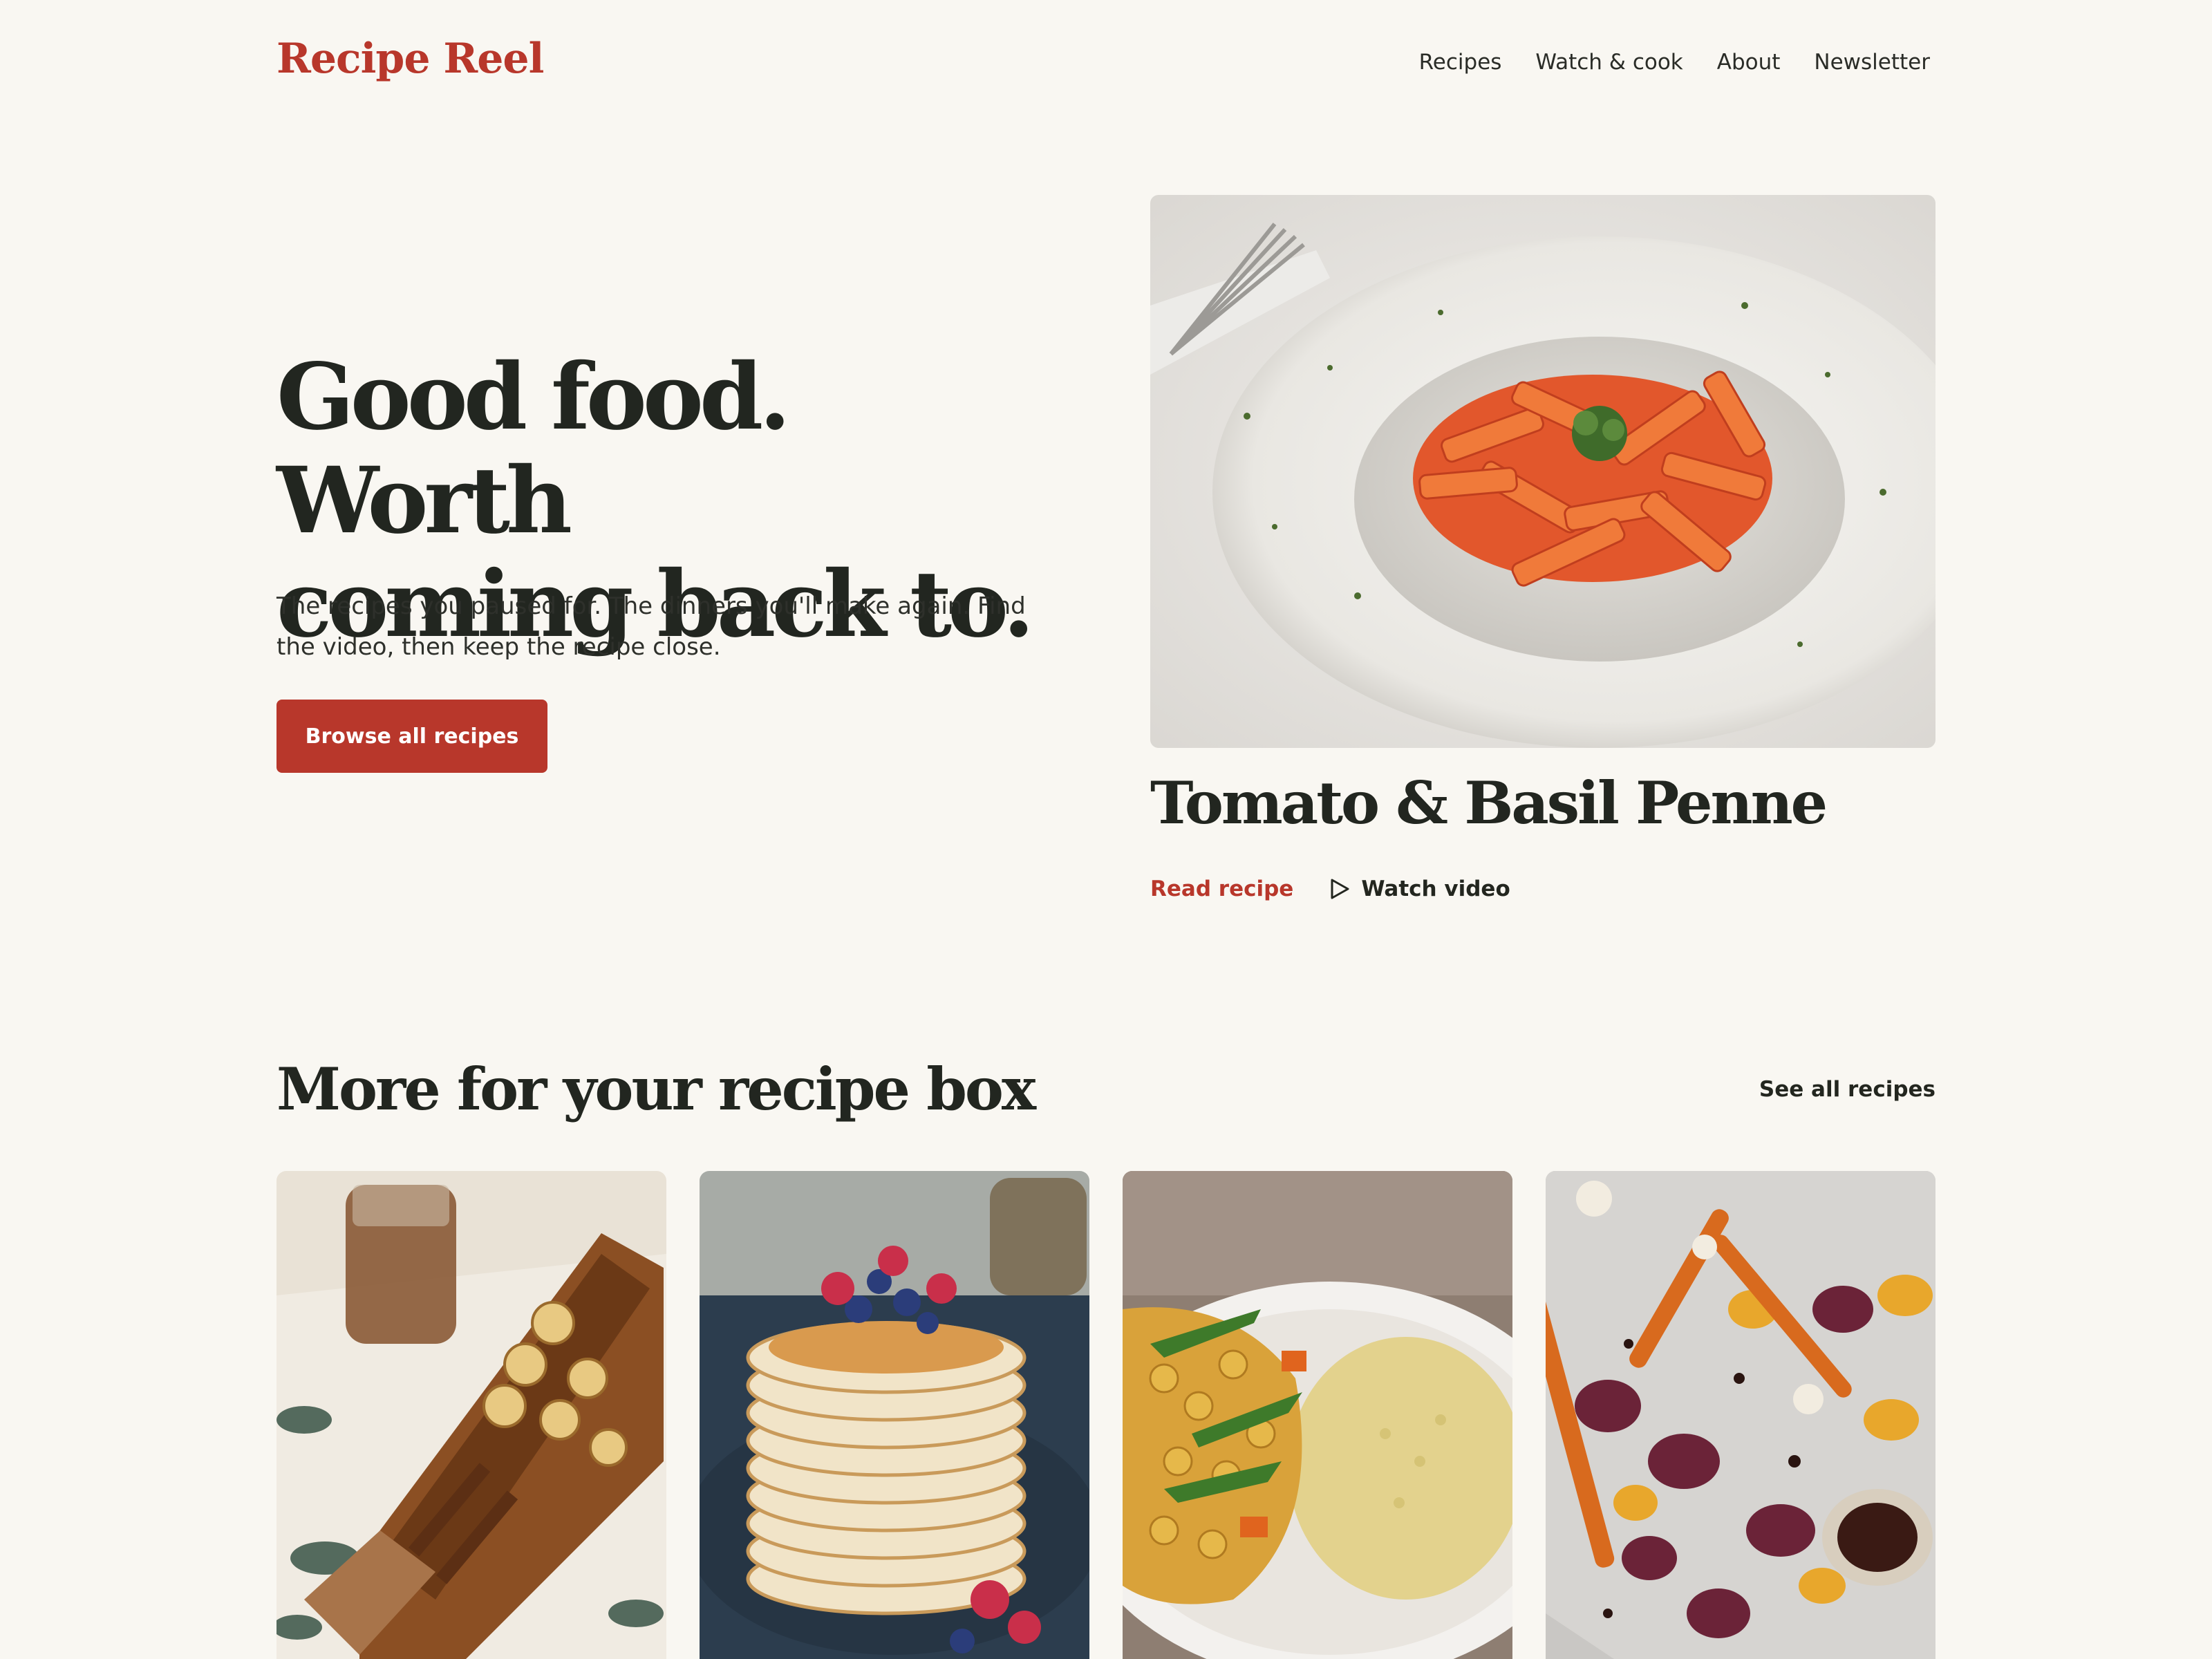  I want to click on play-icon, so click(1340, 889).